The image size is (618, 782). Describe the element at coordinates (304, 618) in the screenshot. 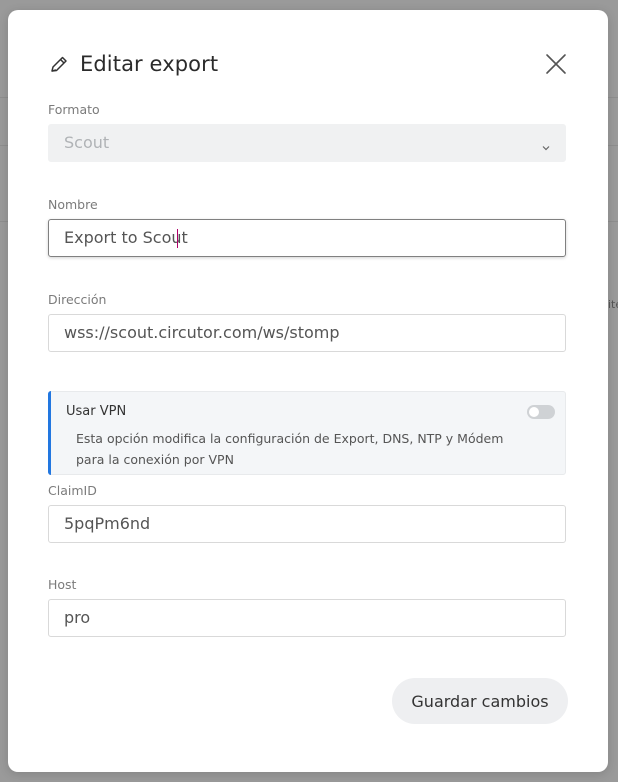

I see `host-input` at that location.